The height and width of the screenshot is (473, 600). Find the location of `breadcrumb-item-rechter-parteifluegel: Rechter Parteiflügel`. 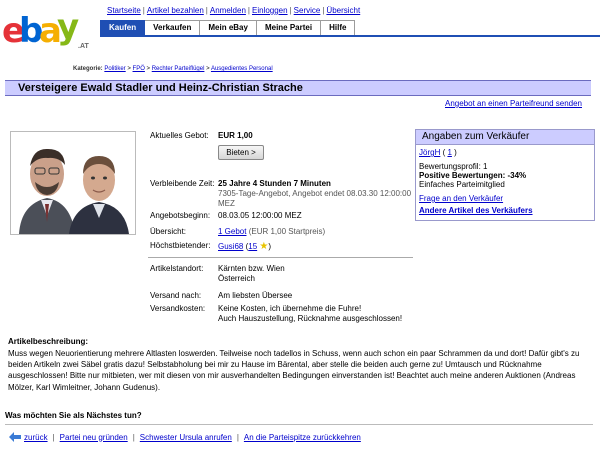

breadcrumb-item-rechter-parteifluegel: Rechter Parteiflügel is located at coordinates (178, 69).